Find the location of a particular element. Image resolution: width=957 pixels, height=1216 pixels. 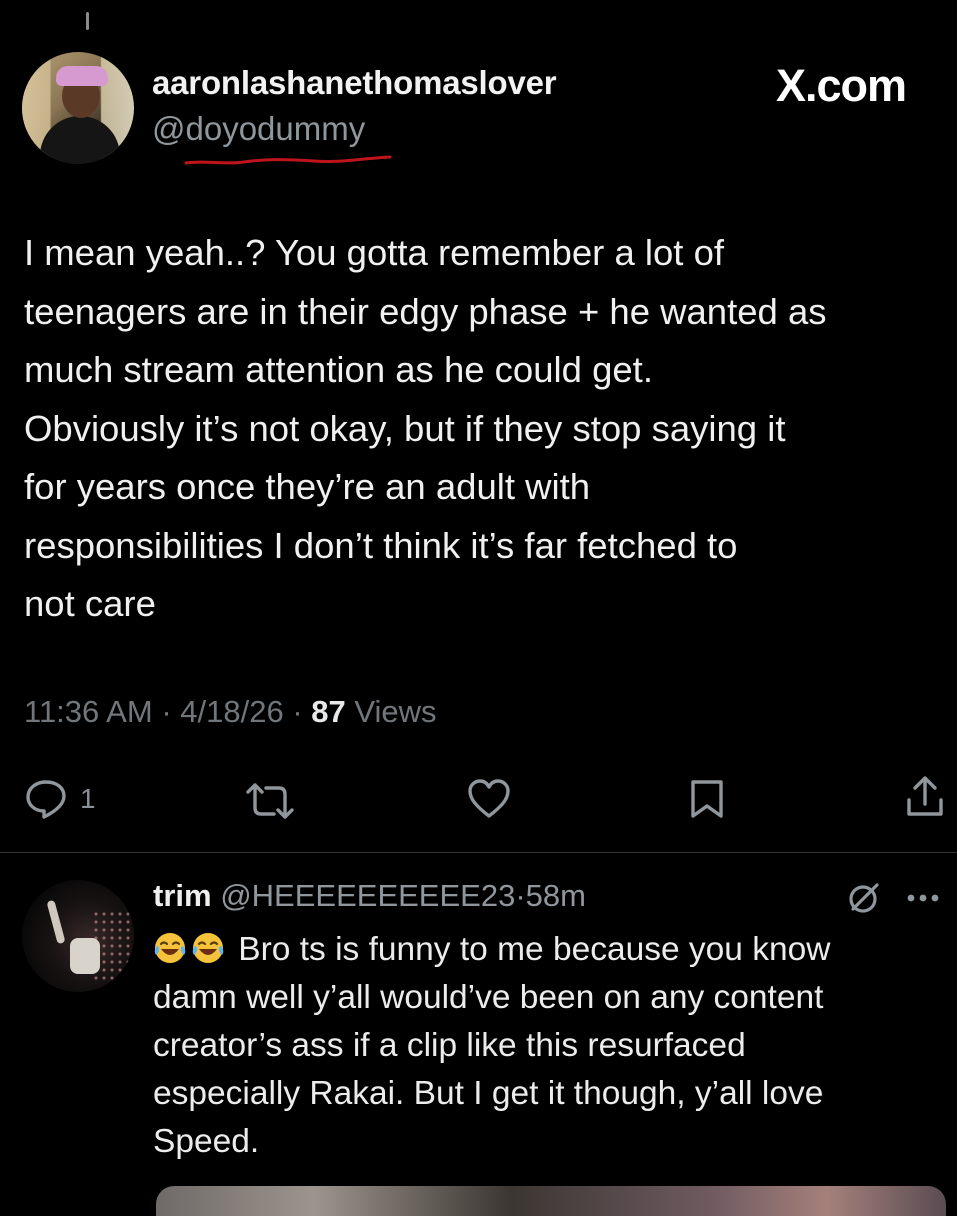

views-count: 87 is located at coordinates (328, 711).